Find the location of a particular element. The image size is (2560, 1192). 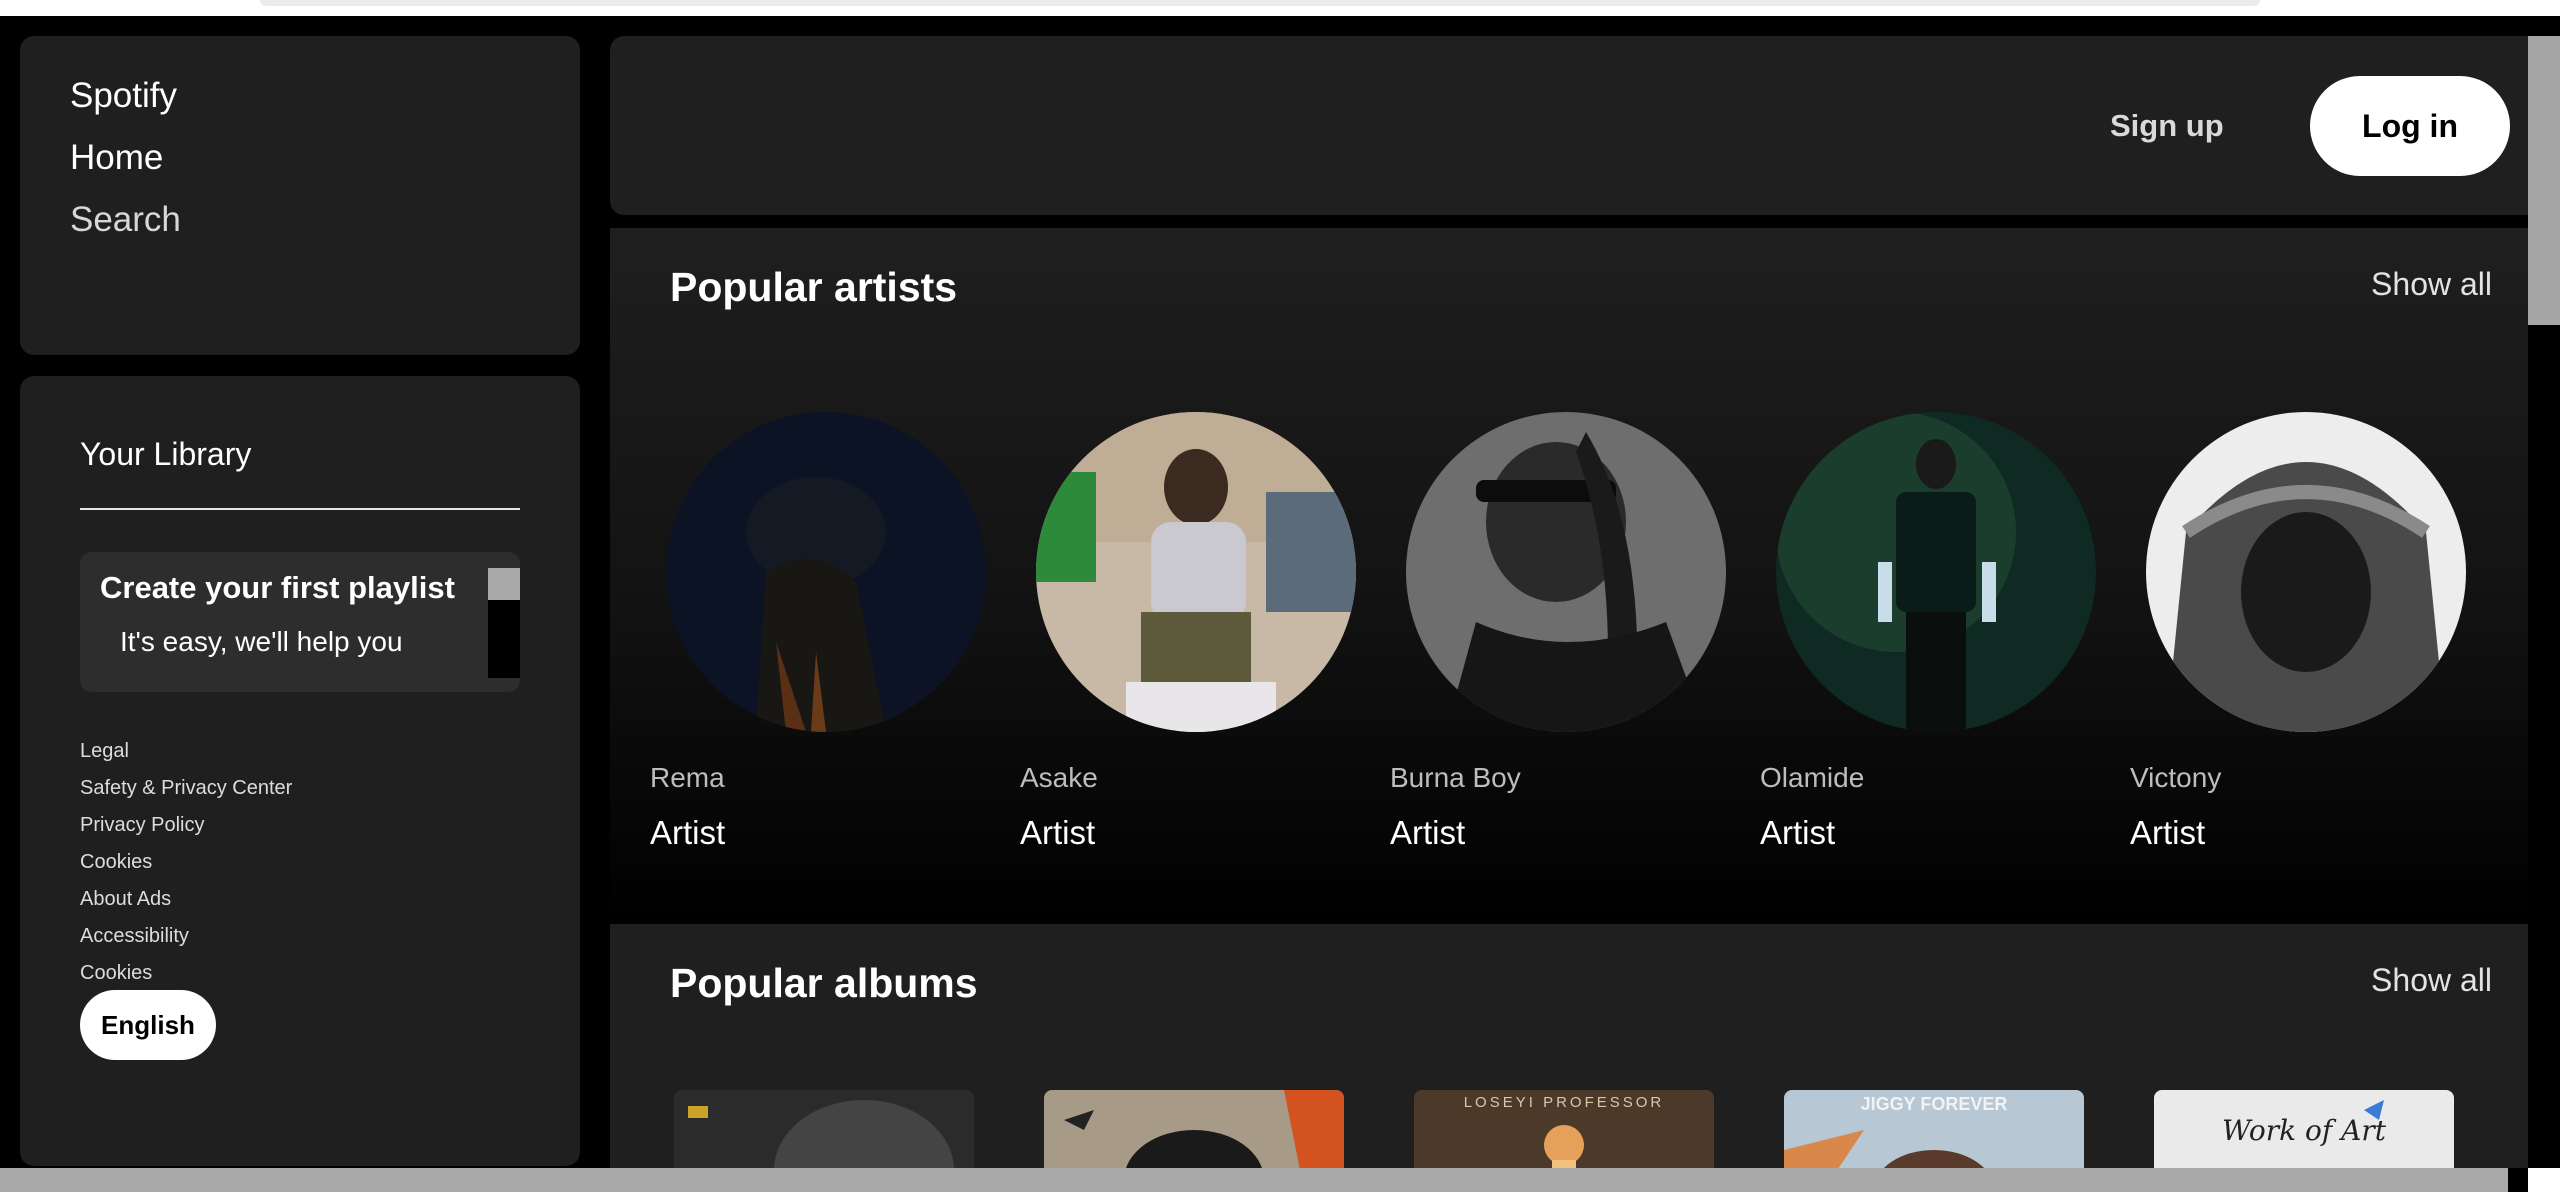

album-cover-text: Work of Art is located at coordinates (2304, 1130).